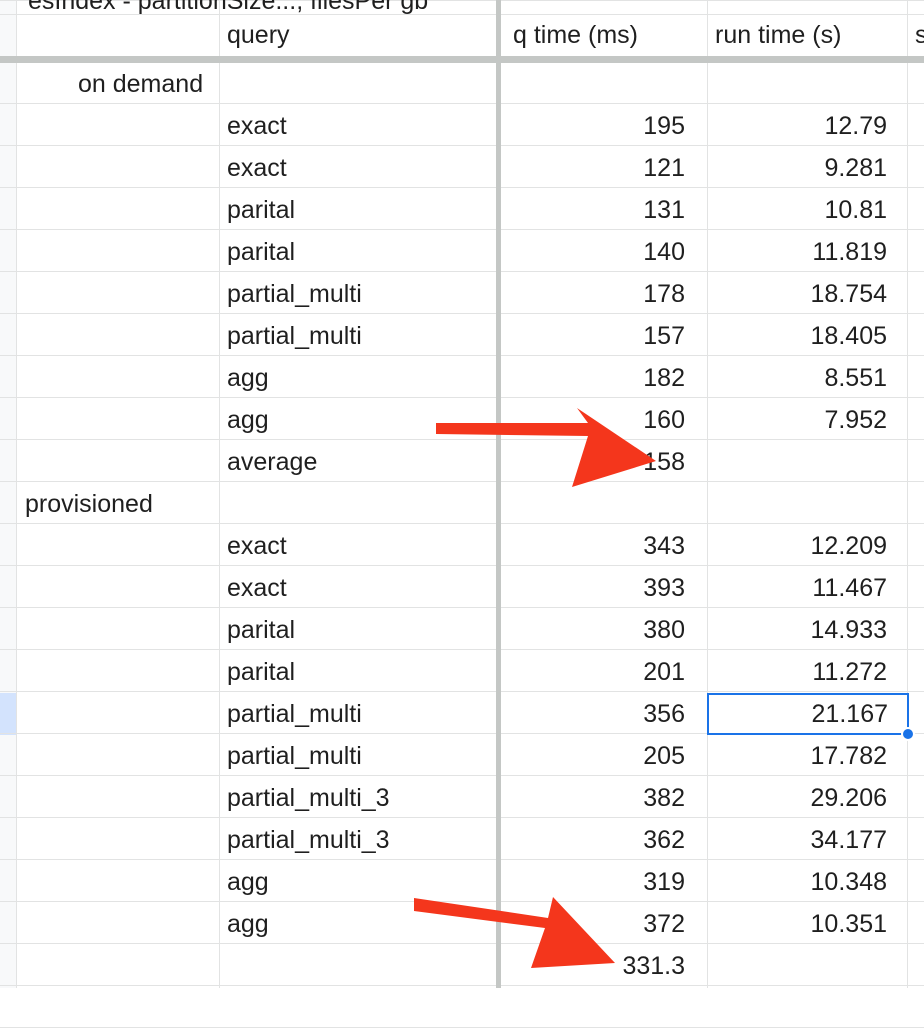  Describe the element at coordinates (546, 447) in the screenshot. I see `red-arrow-to-average` at that location.